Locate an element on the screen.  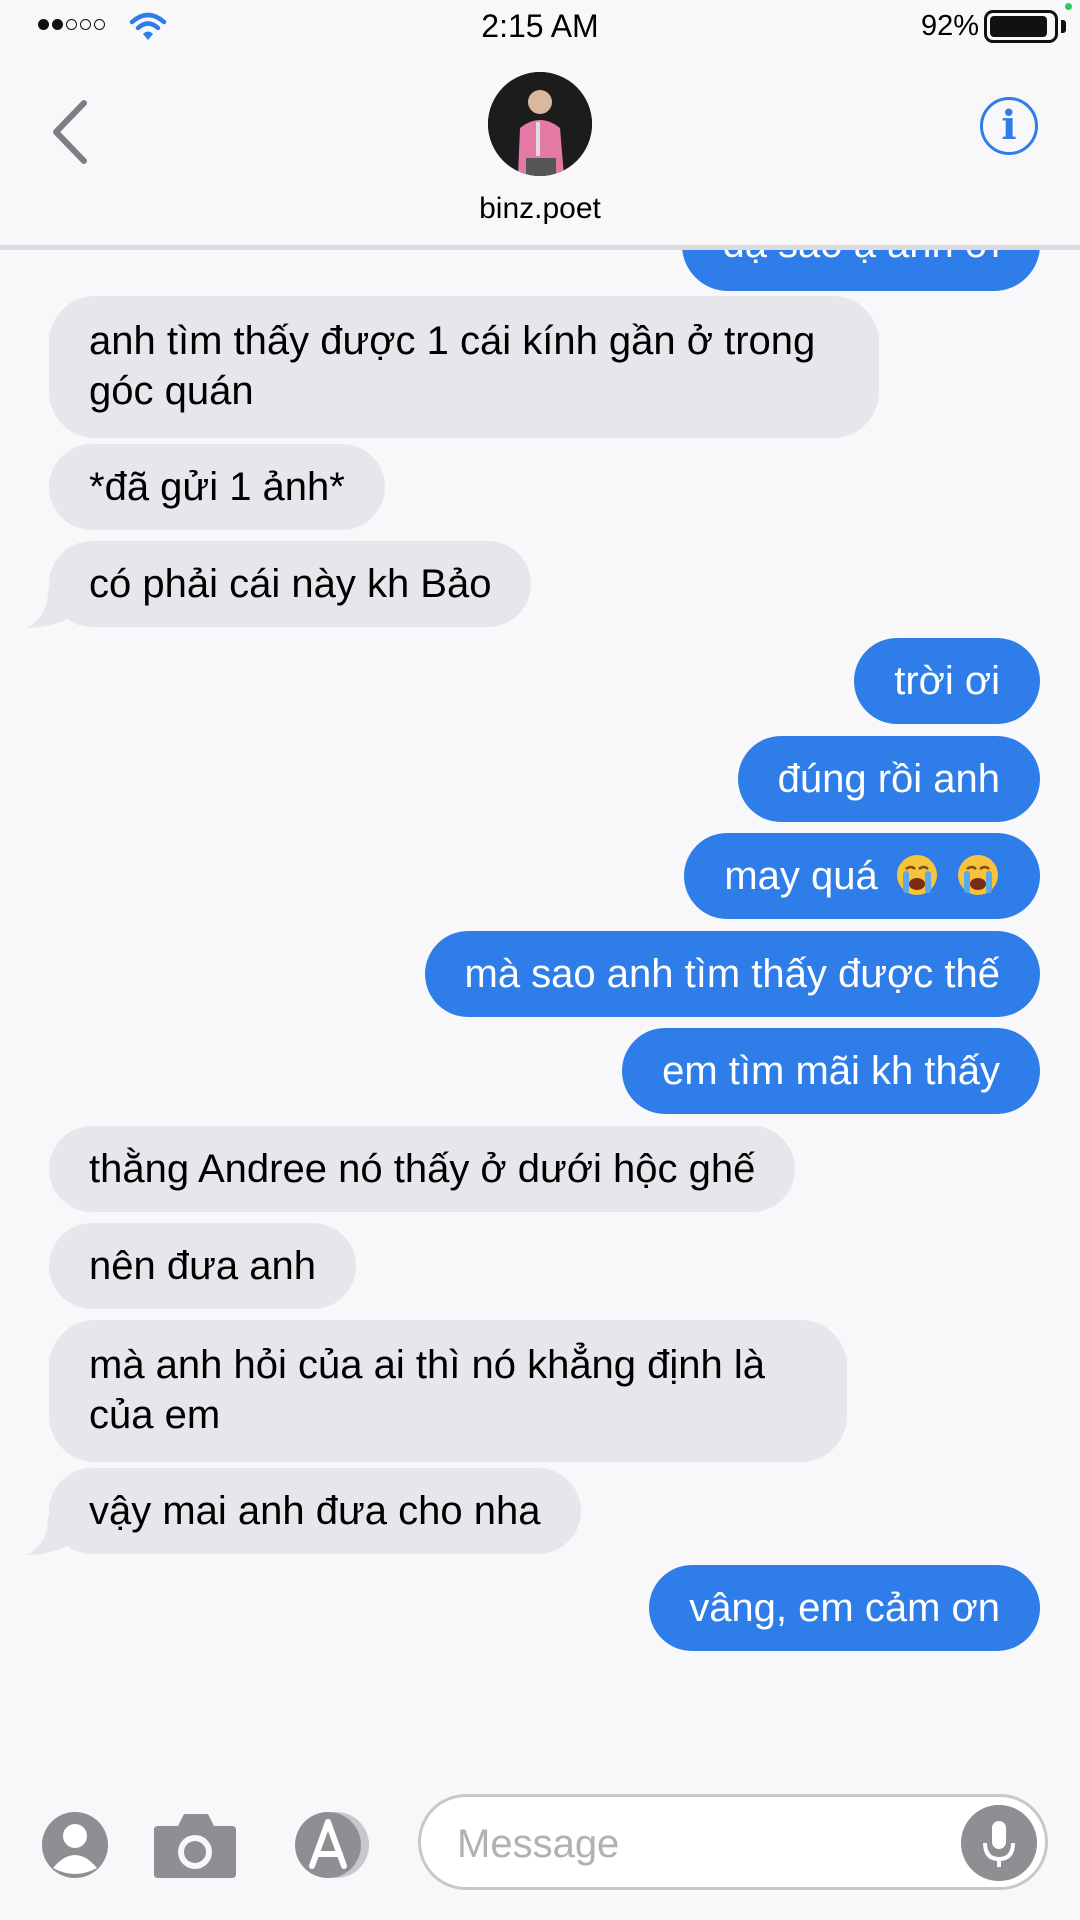
avatar-image is located at coordinates (540, 124).